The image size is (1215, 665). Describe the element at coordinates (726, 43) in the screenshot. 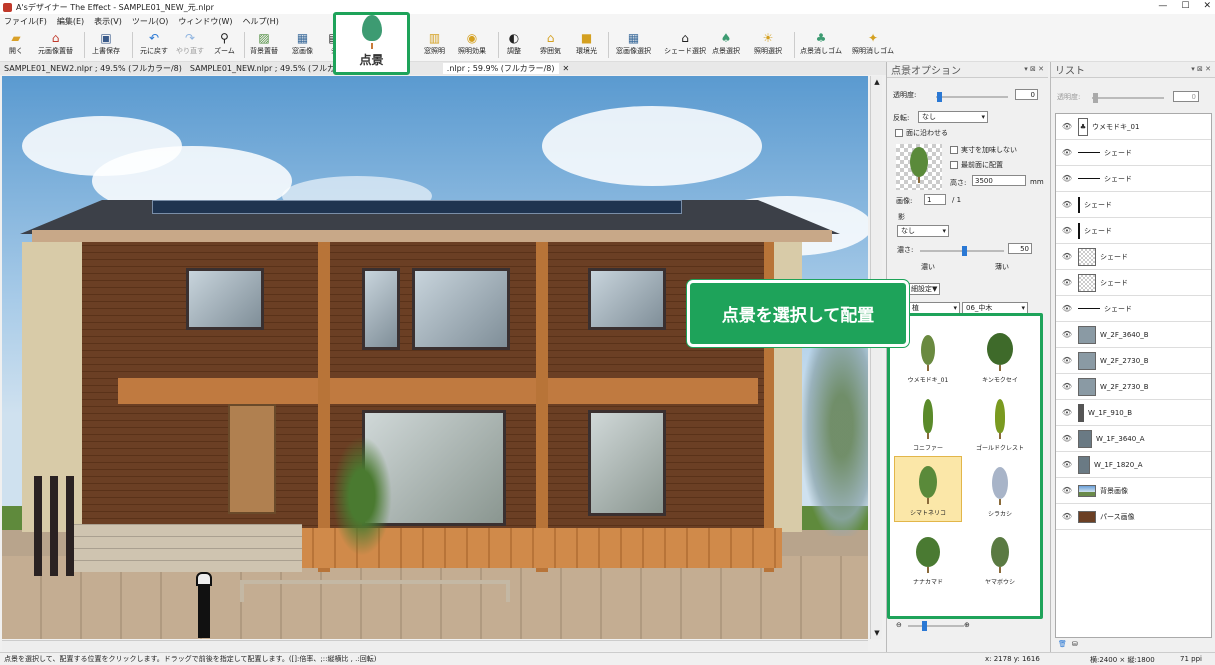

I see `tenkei-select-button: ♠ 点景選択` at that location.